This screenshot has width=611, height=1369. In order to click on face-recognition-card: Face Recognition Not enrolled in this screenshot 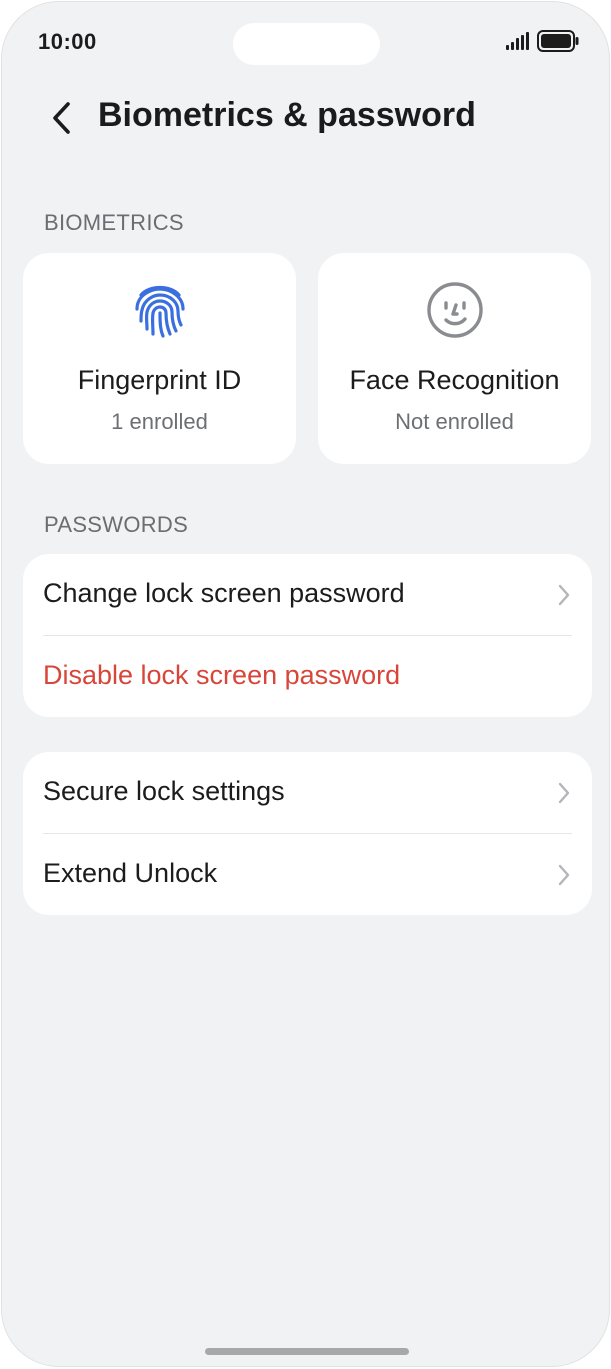, I will do `click(454, 358)`.